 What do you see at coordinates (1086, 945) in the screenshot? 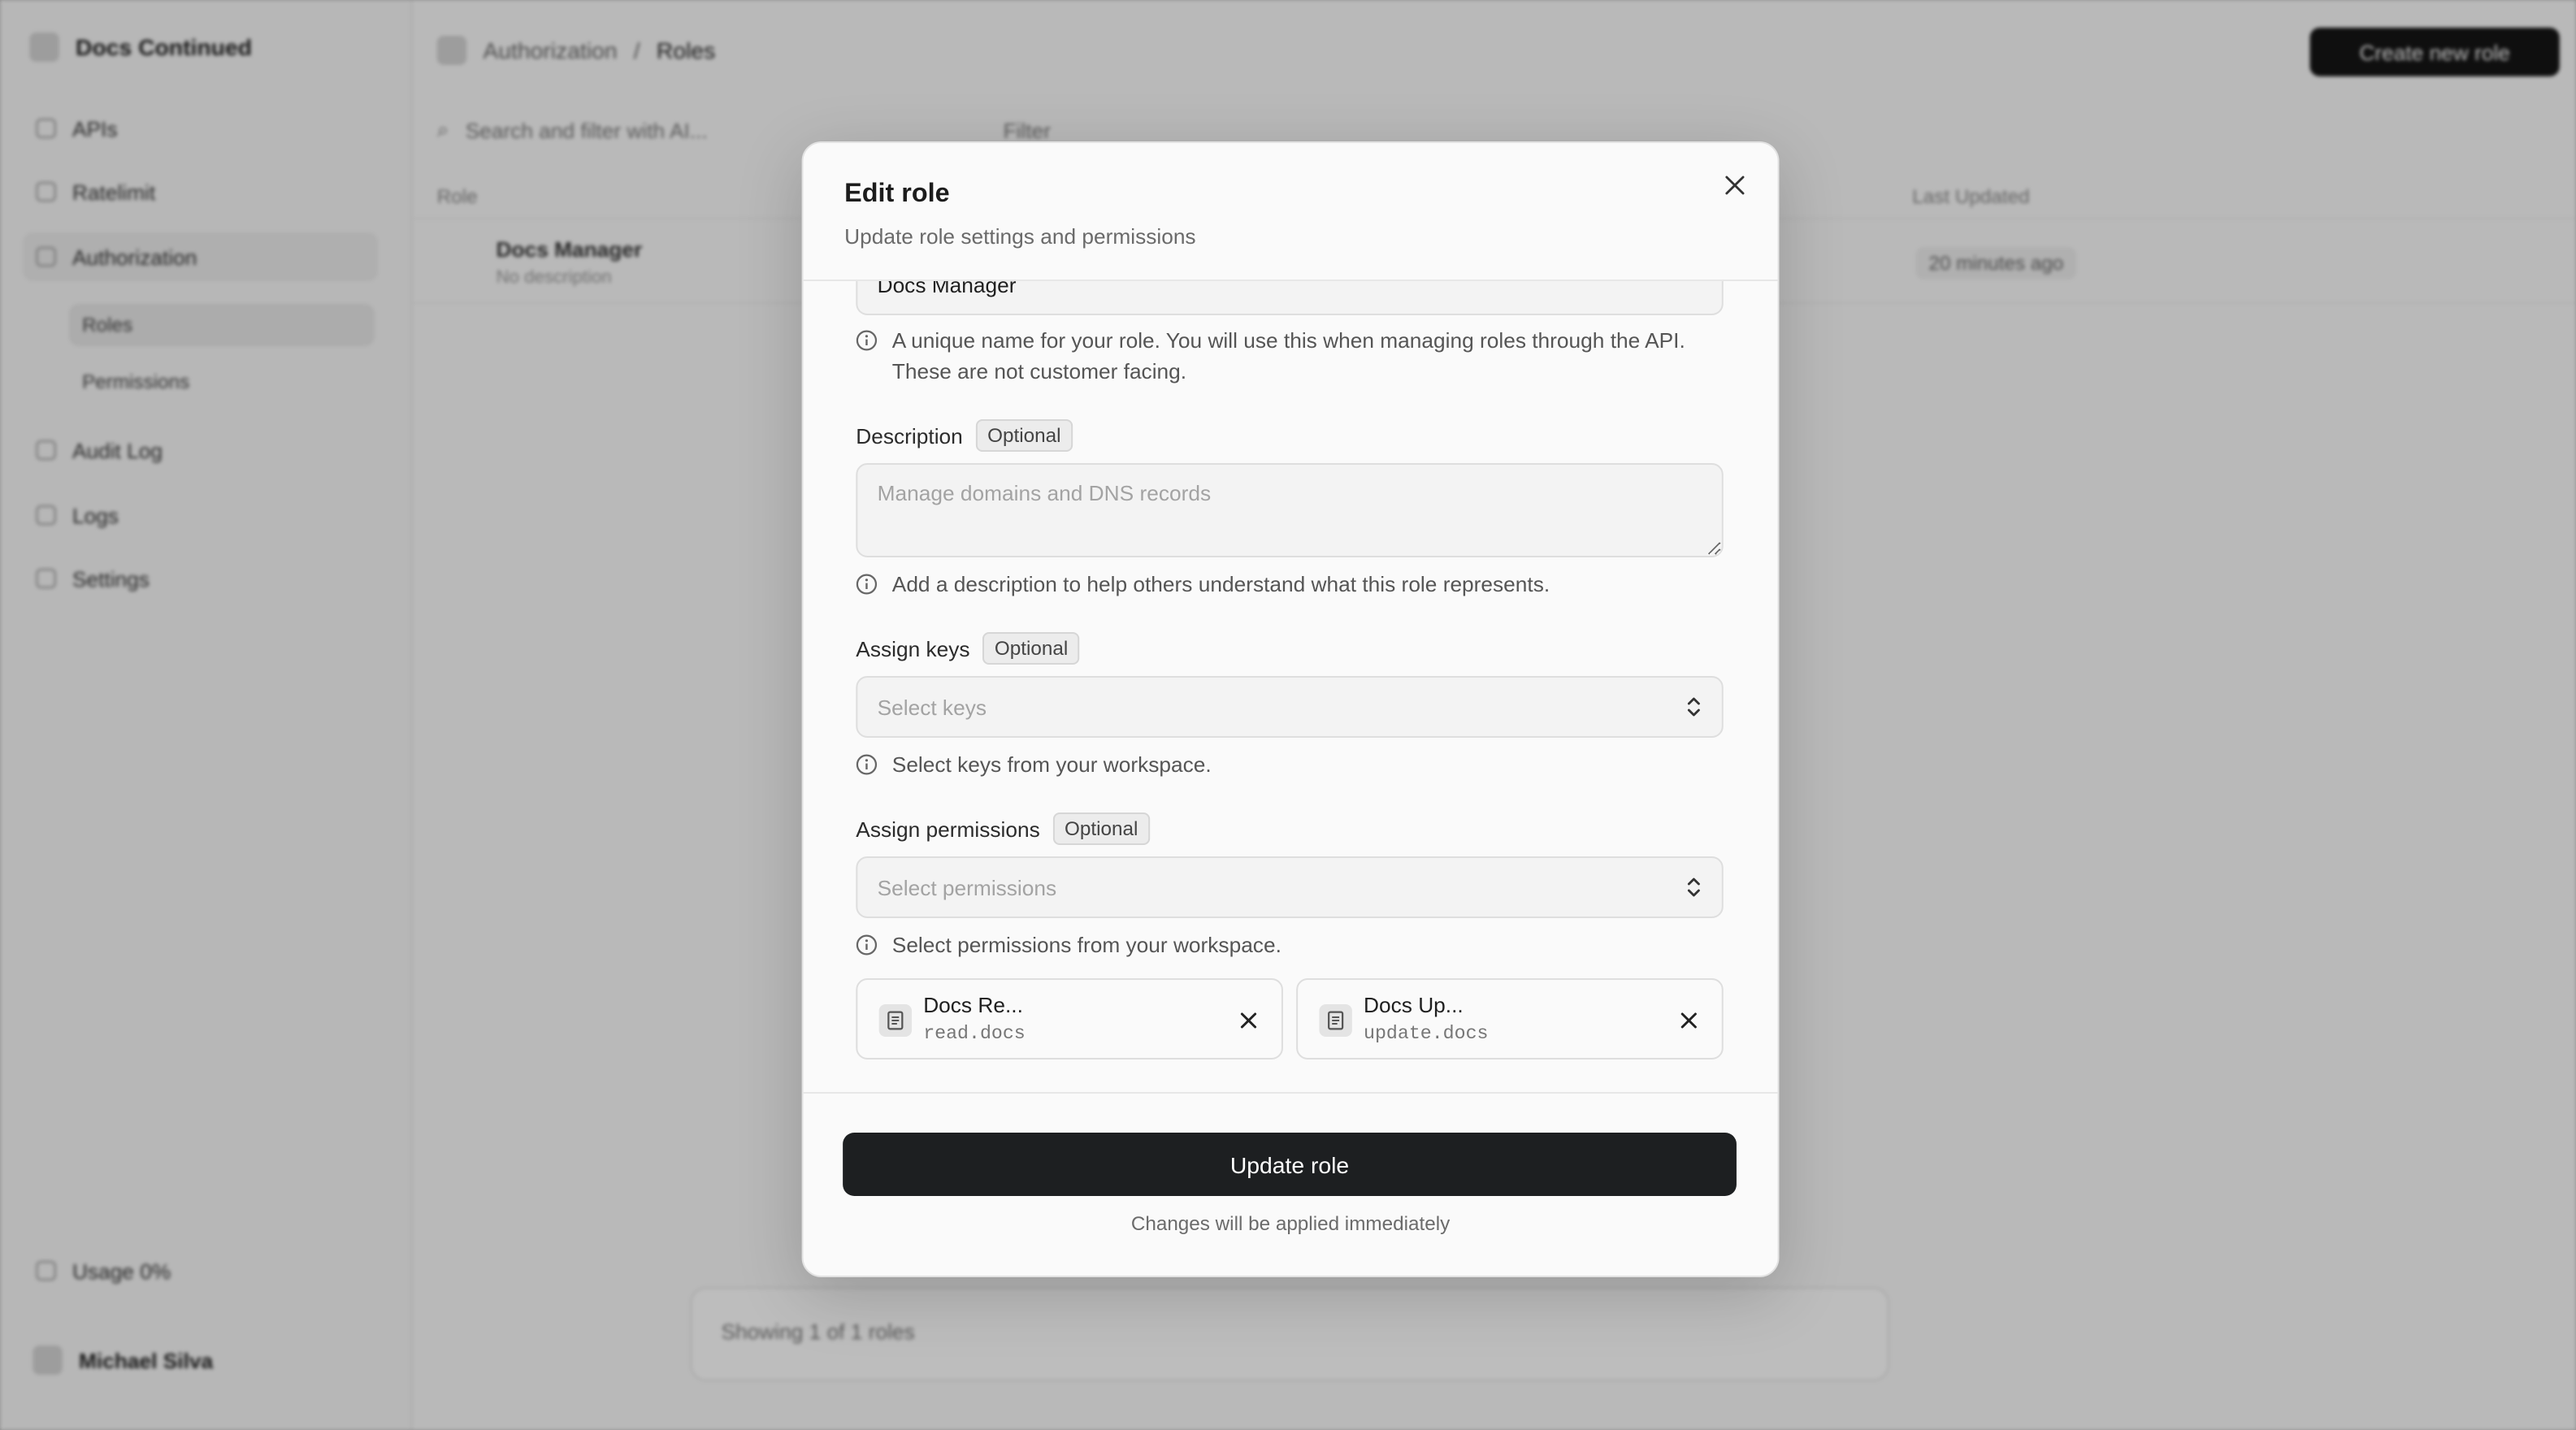
I see `permissions-help-text: Select permissions from your workspace.` at bounding box center [1086, 945].